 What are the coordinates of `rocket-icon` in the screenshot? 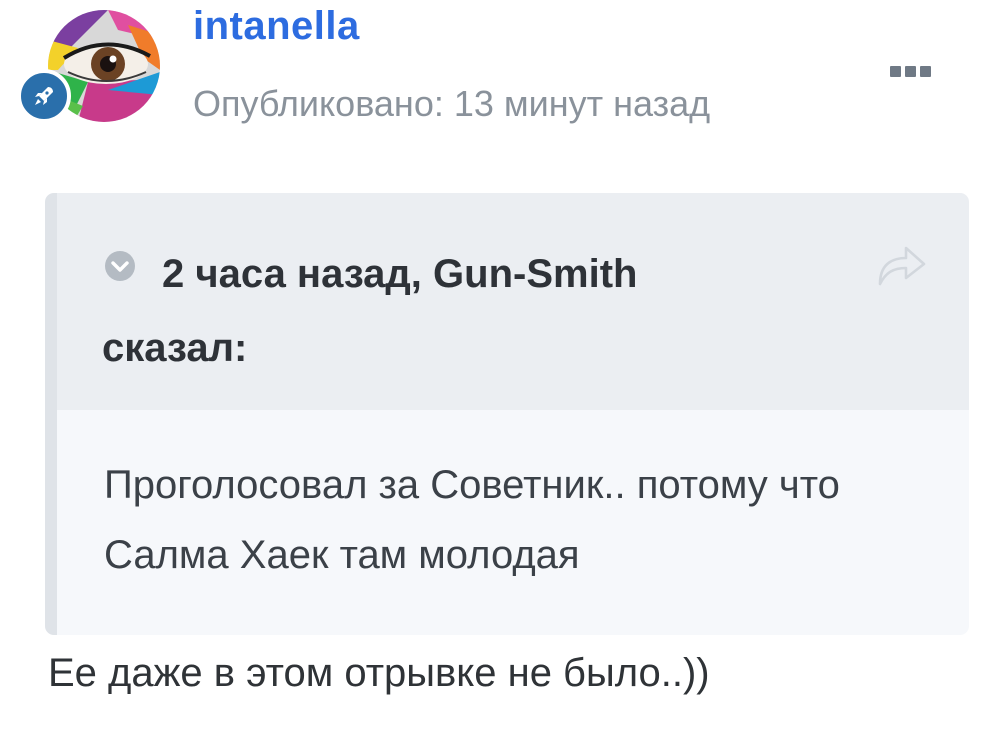 It's located at (44, 96).